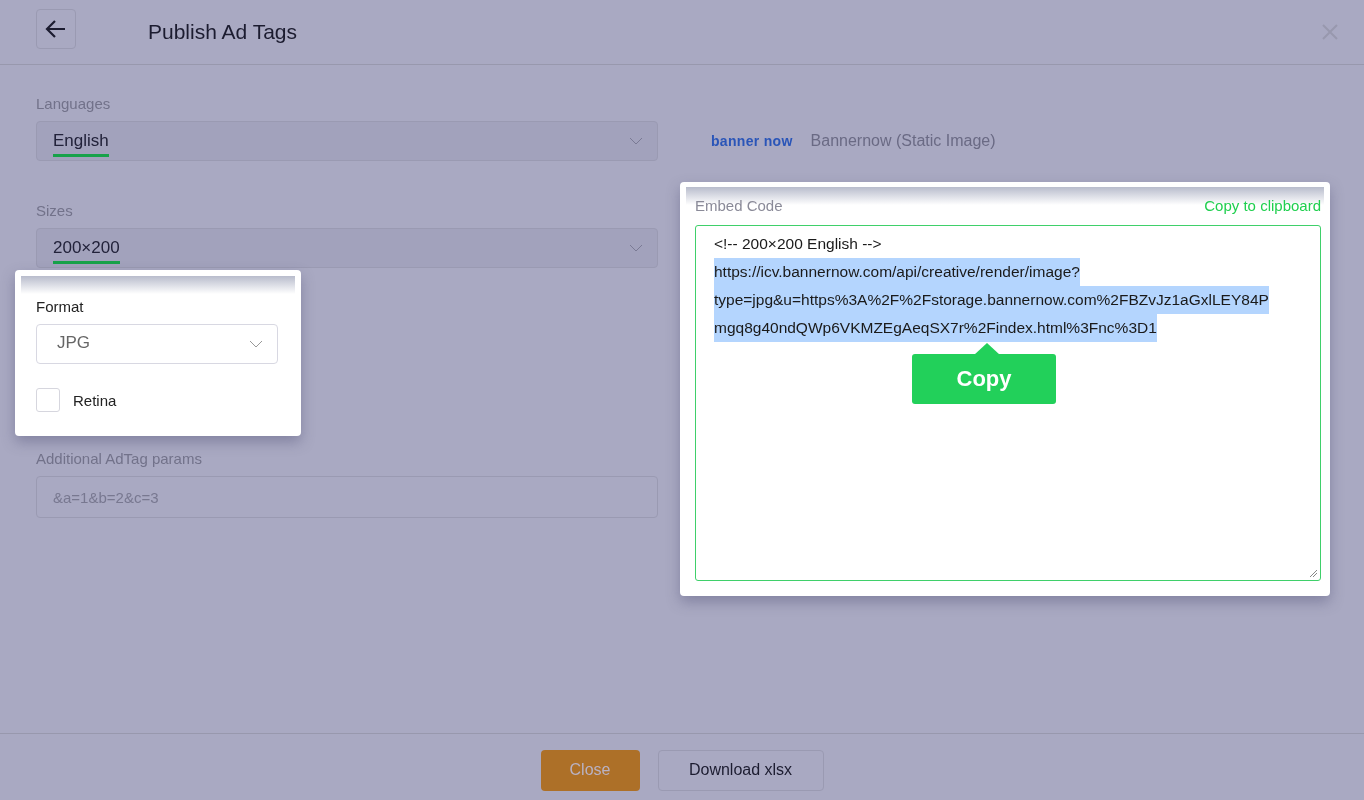  Describe the element at coordinates (752, 141) in the screenshot. I see `logo-text: banner now` at that location.